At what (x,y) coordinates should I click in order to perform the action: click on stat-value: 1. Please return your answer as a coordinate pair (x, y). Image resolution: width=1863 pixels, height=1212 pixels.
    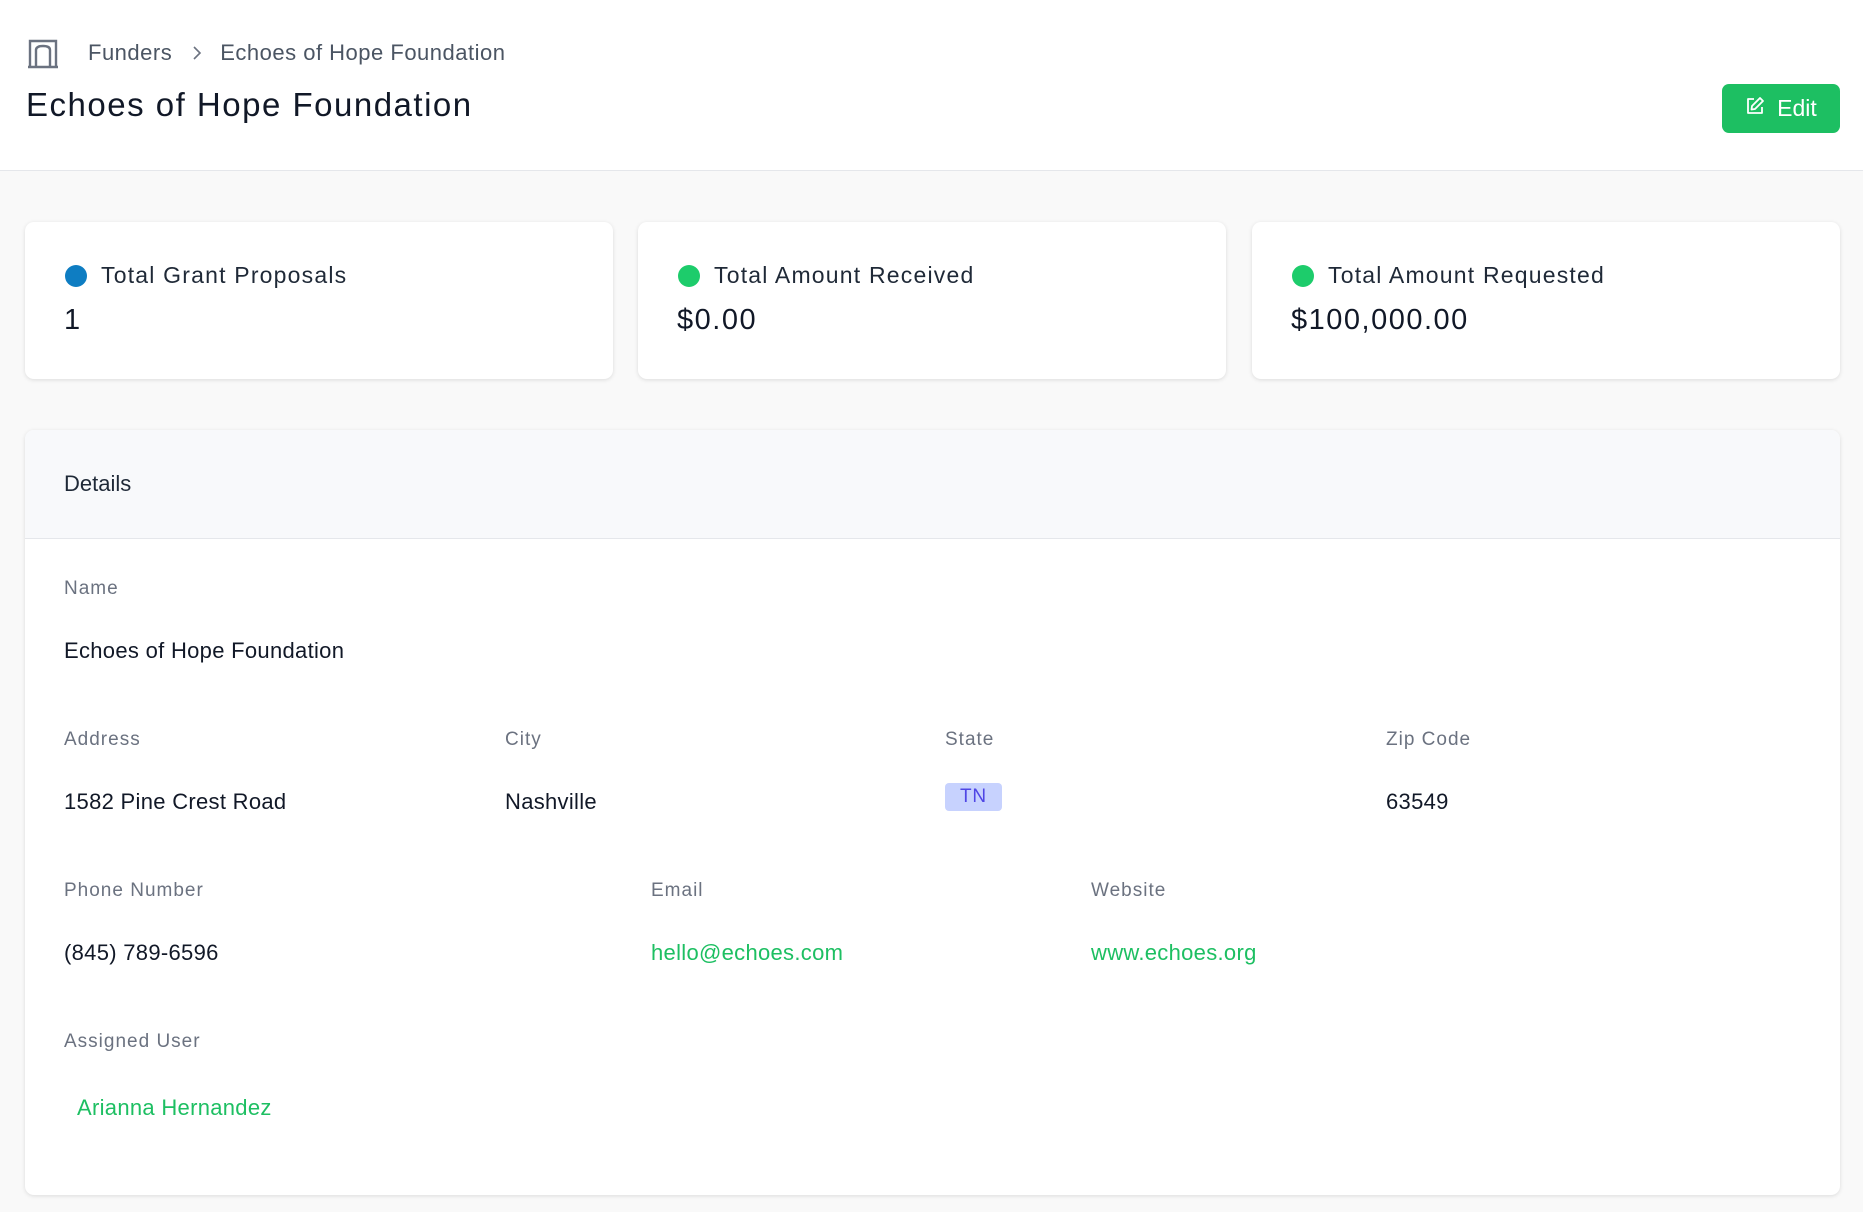
    Looking at the image, I should click on (73, 320).